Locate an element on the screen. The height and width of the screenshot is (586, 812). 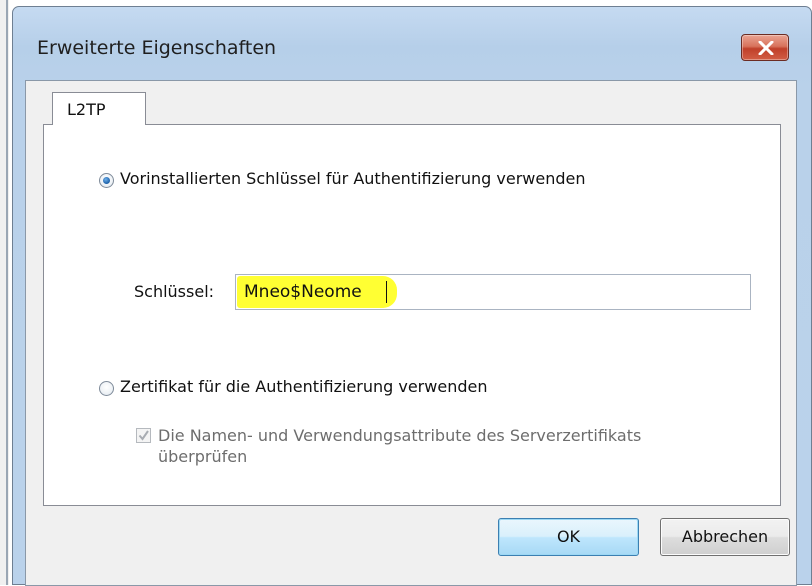
tab-l2tp: L2TP is located at coordinates (99, 108).